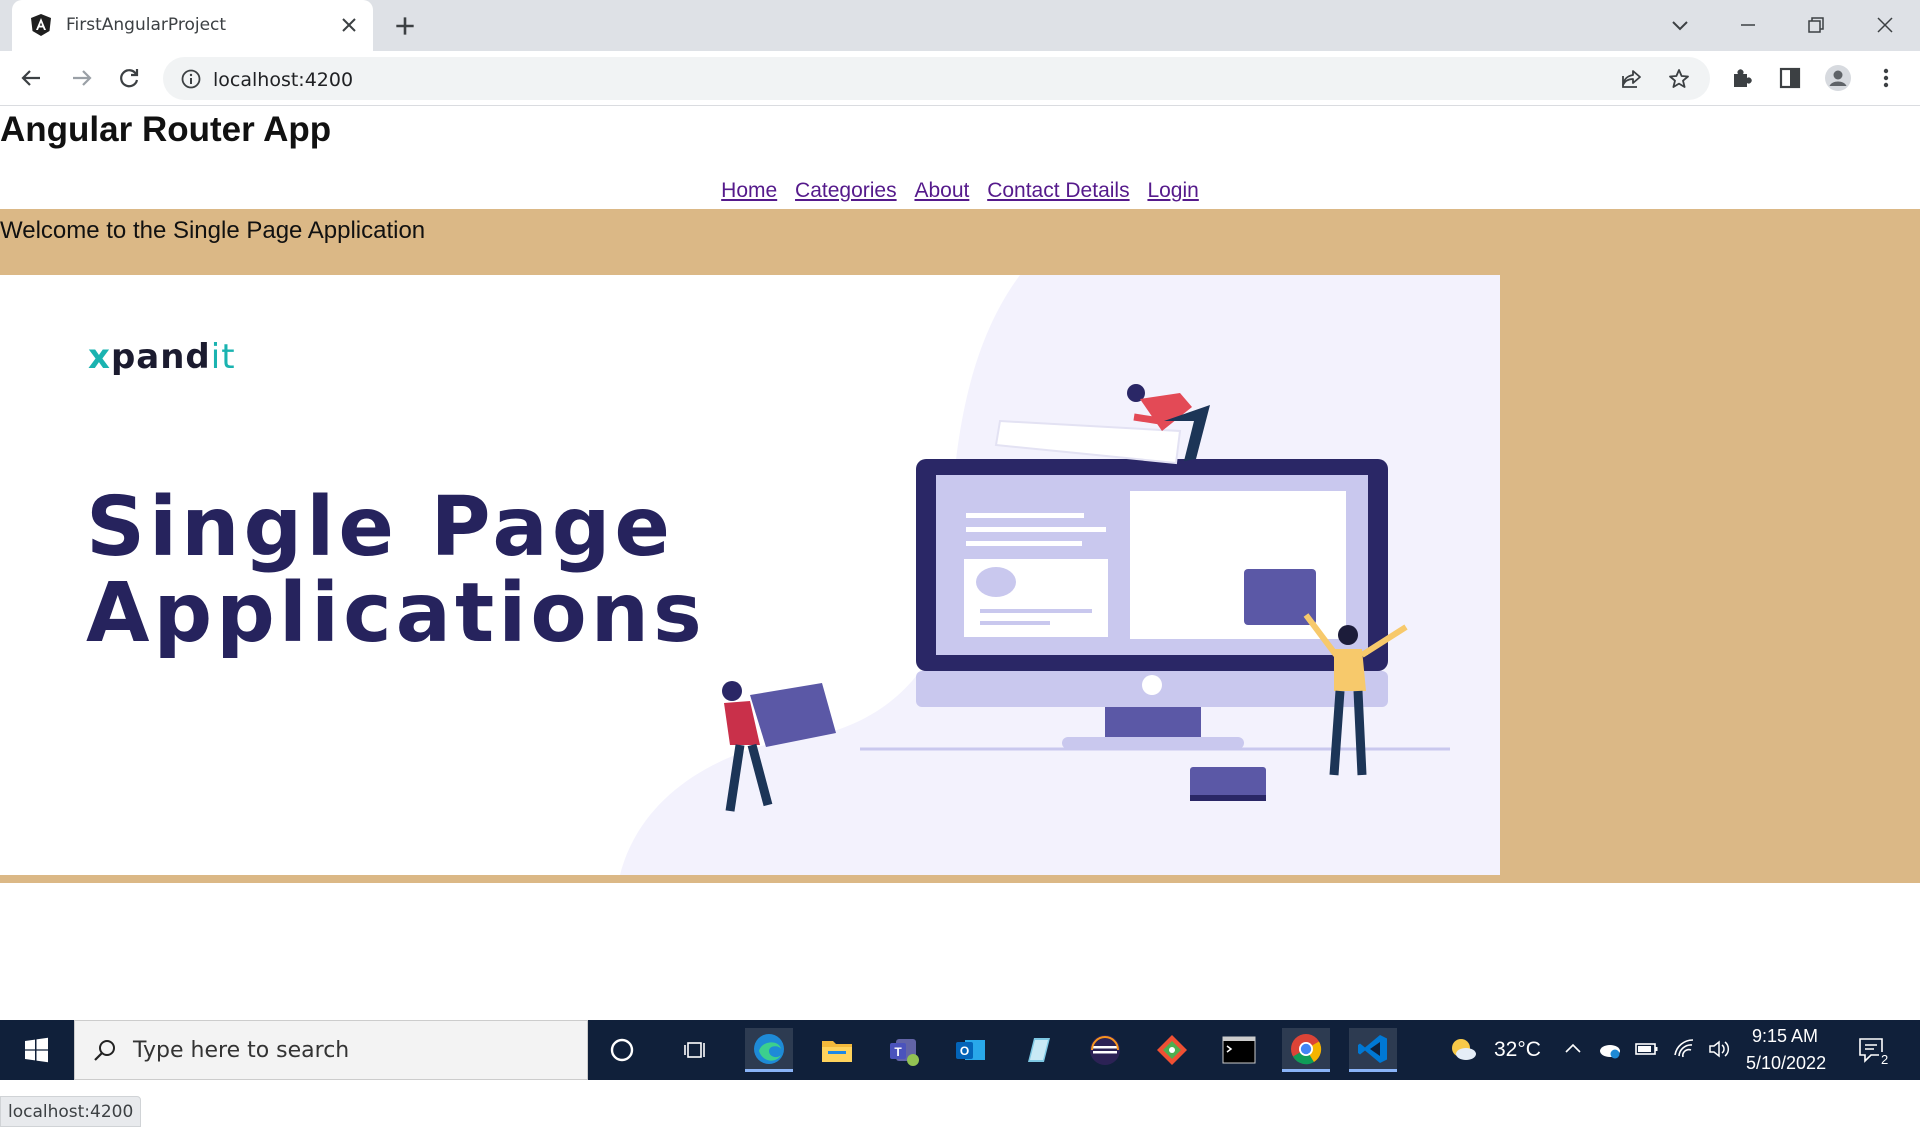  I want to click on browser-toolbar: localhost:4200, so click(960, 78).